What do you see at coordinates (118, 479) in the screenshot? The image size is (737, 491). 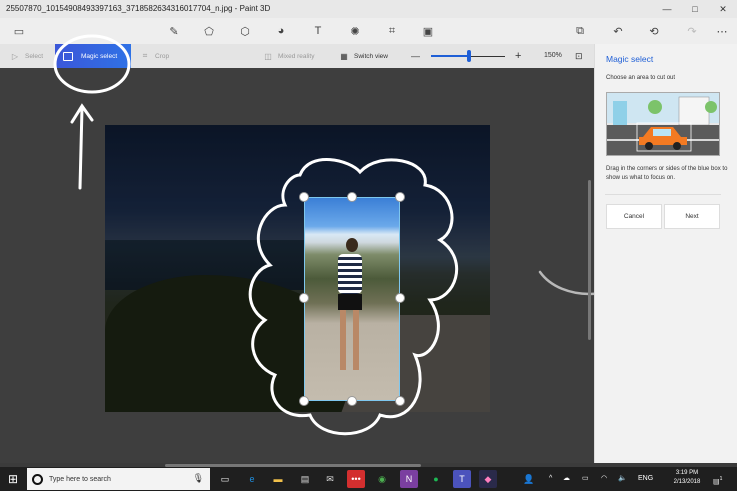 I see `taskbar-search: Type here to search 🎙` at bounding box center [118, 479].